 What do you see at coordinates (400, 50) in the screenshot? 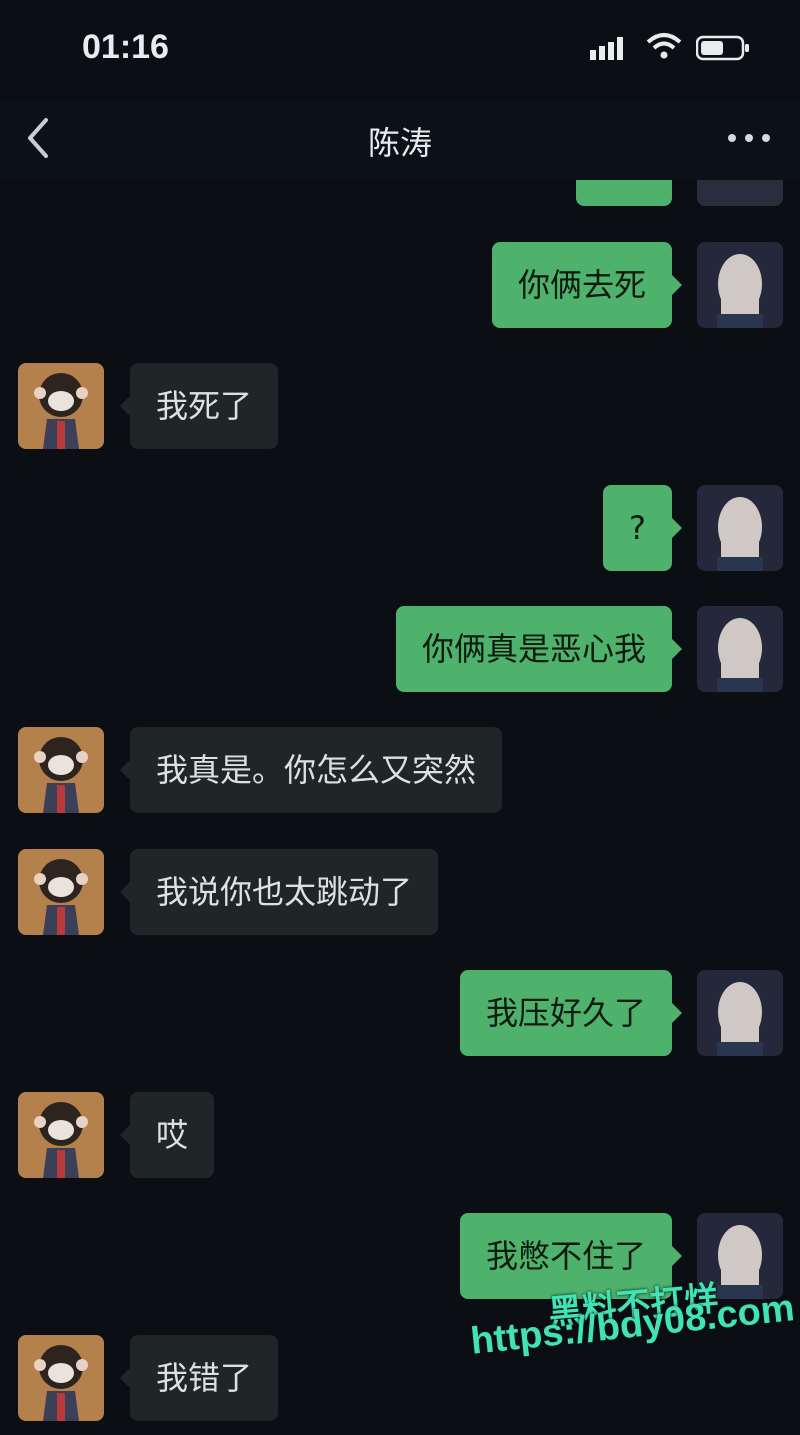
I see `status-bar: 01:16` at bounding box center [400, 50].